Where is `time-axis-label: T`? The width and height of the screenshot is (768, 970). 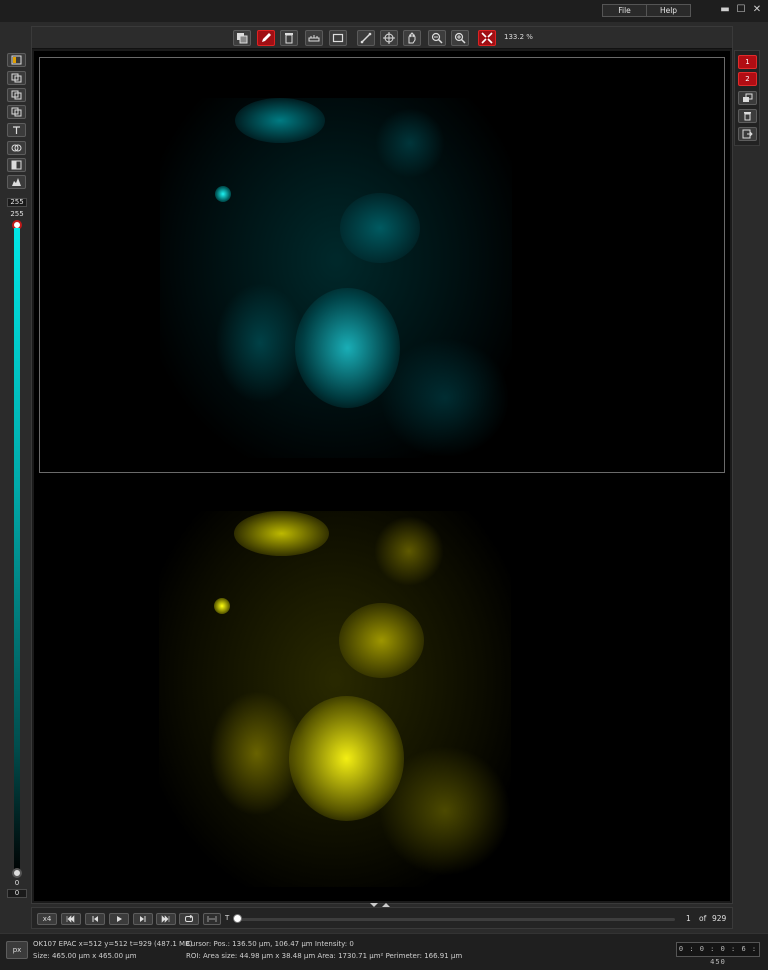 time-axis-label: T is located at coordinates (227, 918).